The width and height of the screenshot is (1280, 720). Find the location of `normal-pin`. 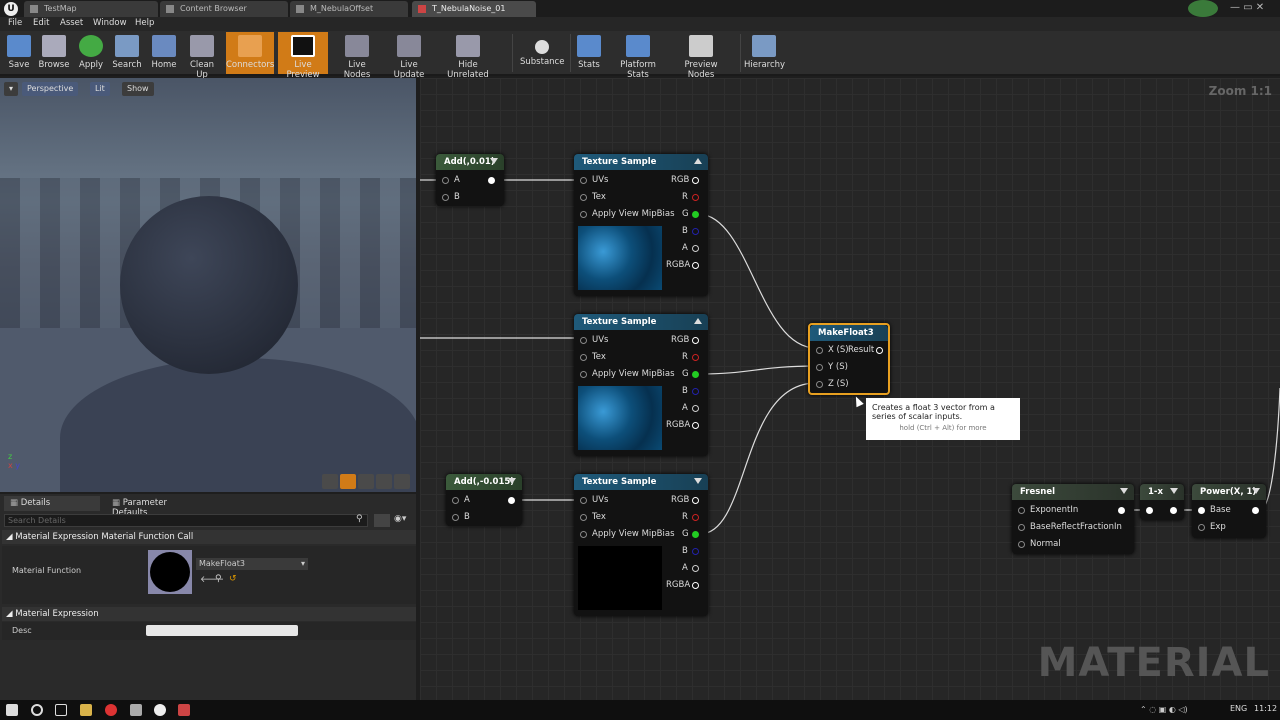

normal-pin is located at coordinates (1021, 544).